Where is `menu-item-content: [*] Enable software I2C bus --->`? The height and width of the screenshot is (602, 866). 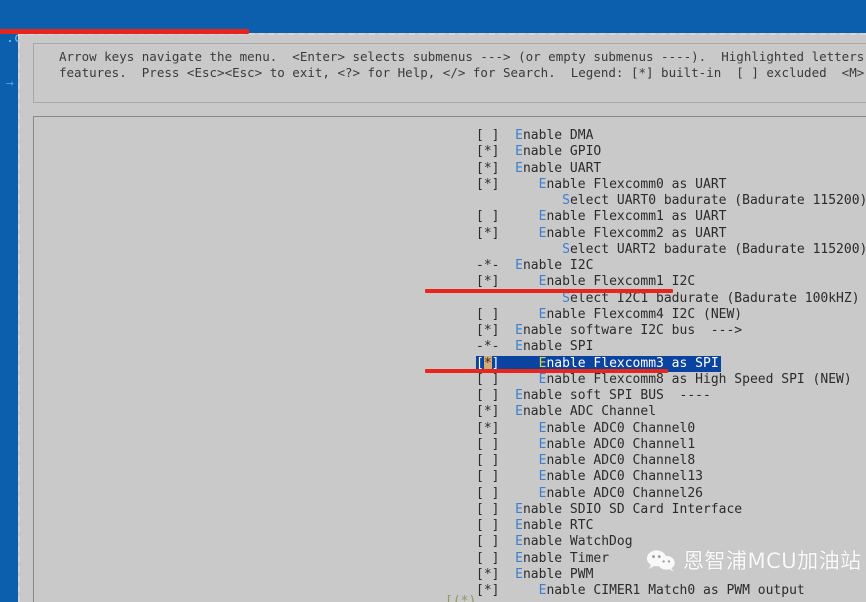 menu-item-content: [*] Enable software I2C bus ---> is located at coordinates (609, 331).